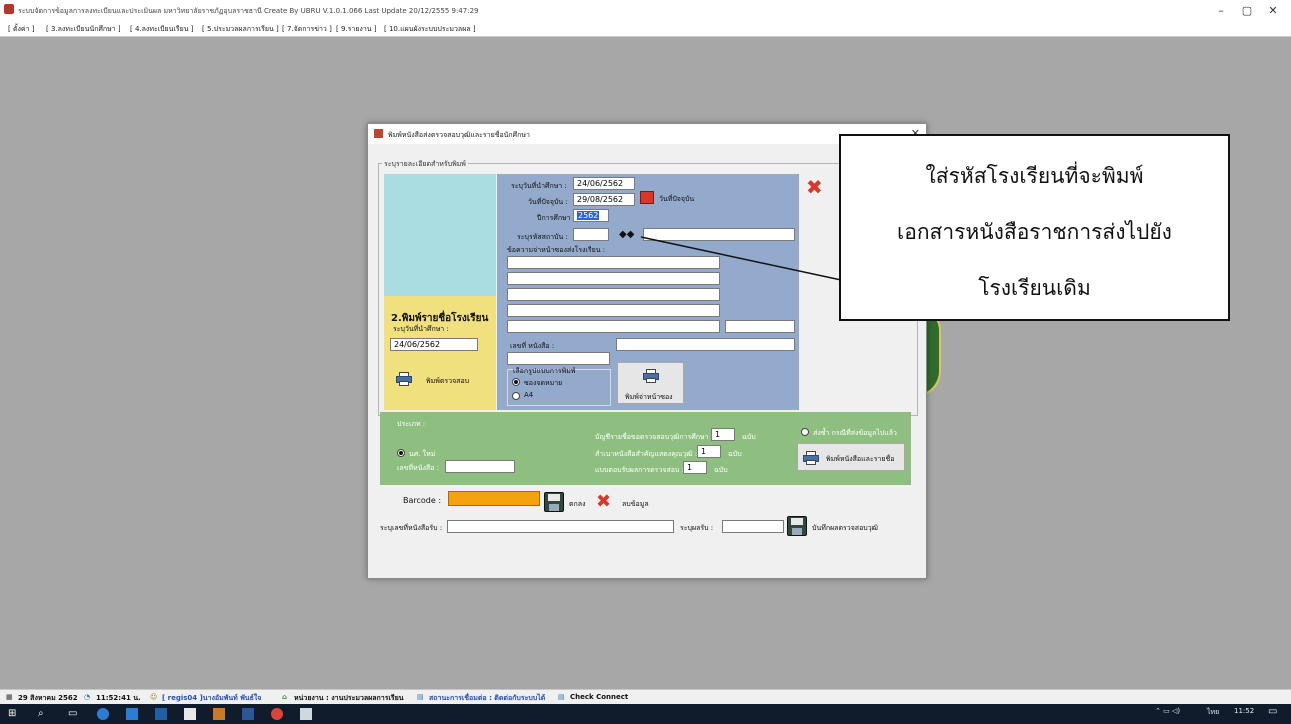 This screenshot has width=1291, height=724. What do you see at coordinates (599, 697) in the screenshot?
I see `check-connect-button: Check Connect` at bounding box center [599, 697].